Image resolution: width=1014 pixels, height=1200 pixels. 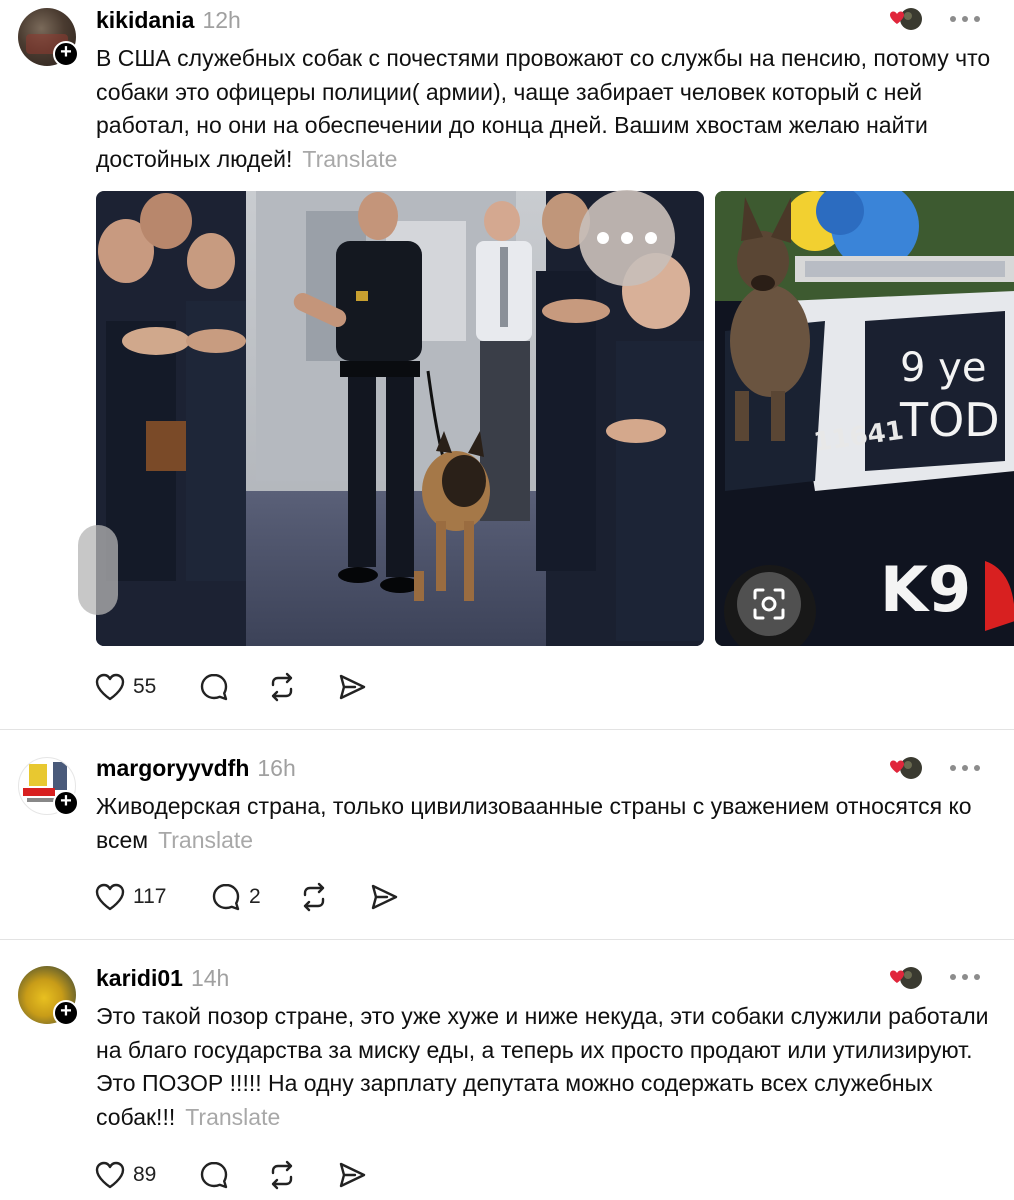 What do you see at coordinates (769, 604) in the screenshot?
I see `visual-search-icon` at bounding box center [769, 604].